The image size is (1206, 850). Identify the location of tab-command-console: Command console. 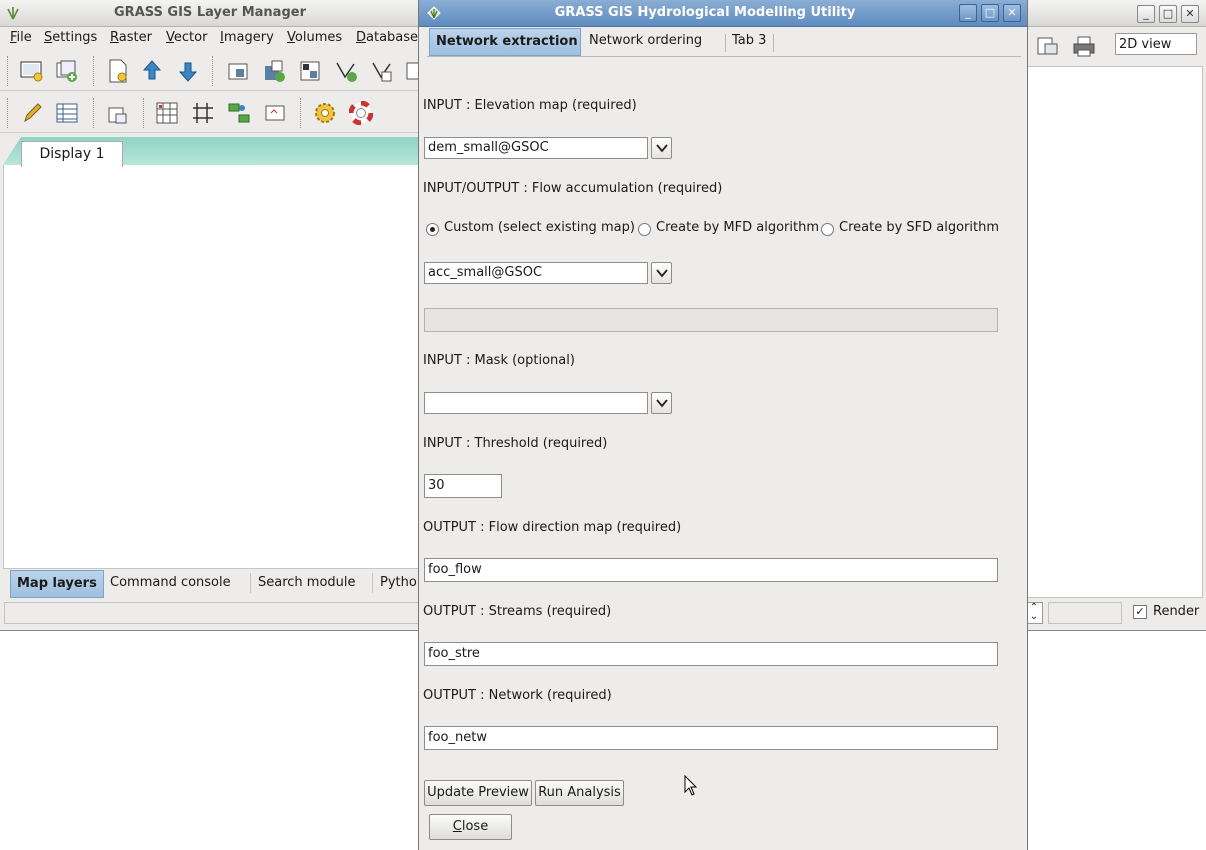
(170, 583).